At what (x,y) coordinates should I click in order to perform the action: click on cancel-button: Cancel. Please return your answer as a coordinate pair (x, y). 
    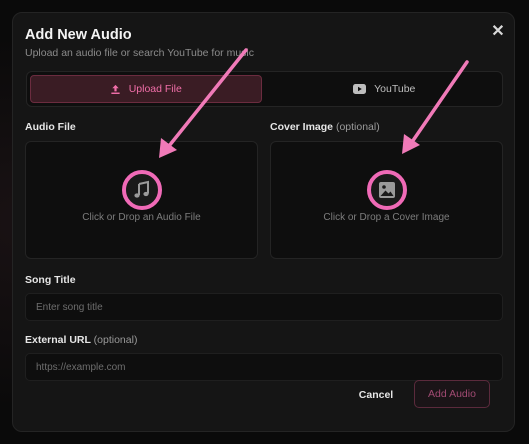
    Looking at the image, I should click on (376, 395).